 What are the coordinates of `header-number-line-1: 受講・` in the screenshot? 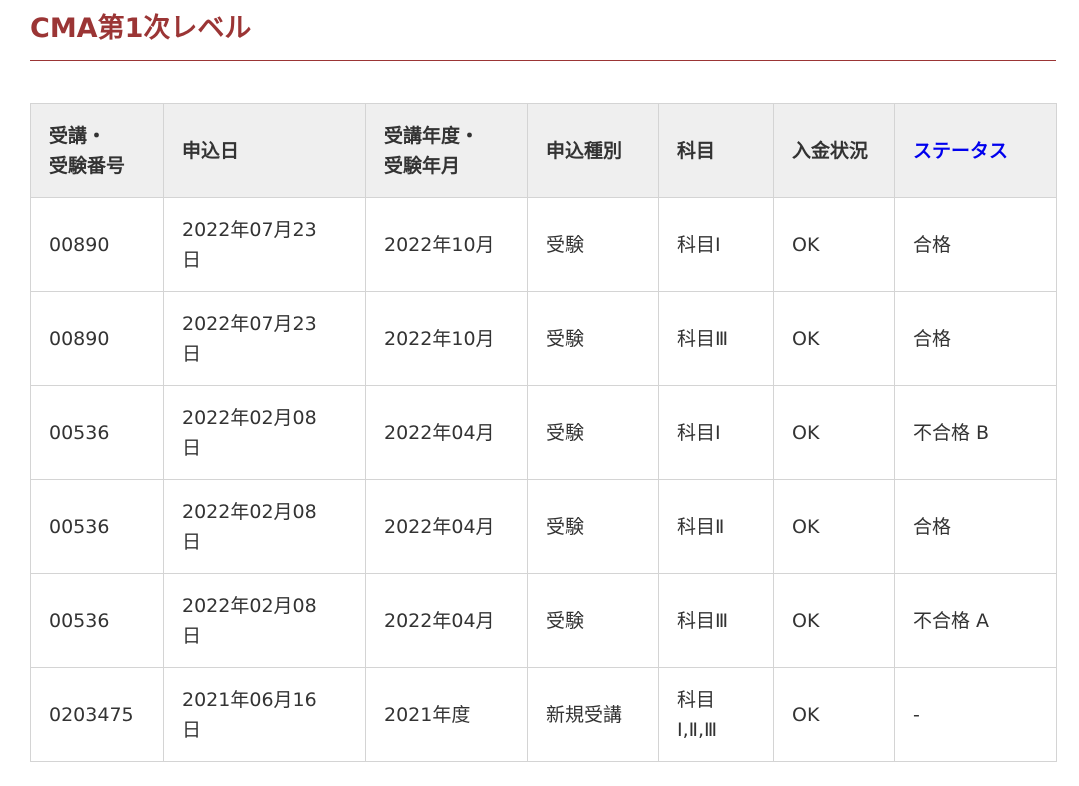 It's located at (78, 135).